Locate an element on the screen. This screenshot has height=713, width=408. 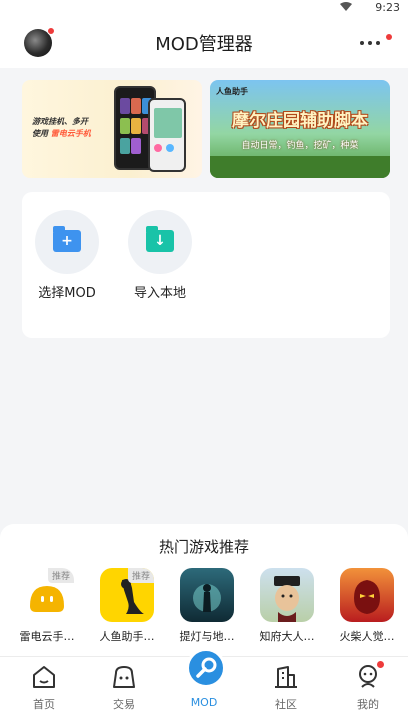
banner-title: 摩尔庄园辅助脚本 is located at coordinates (300, 121).